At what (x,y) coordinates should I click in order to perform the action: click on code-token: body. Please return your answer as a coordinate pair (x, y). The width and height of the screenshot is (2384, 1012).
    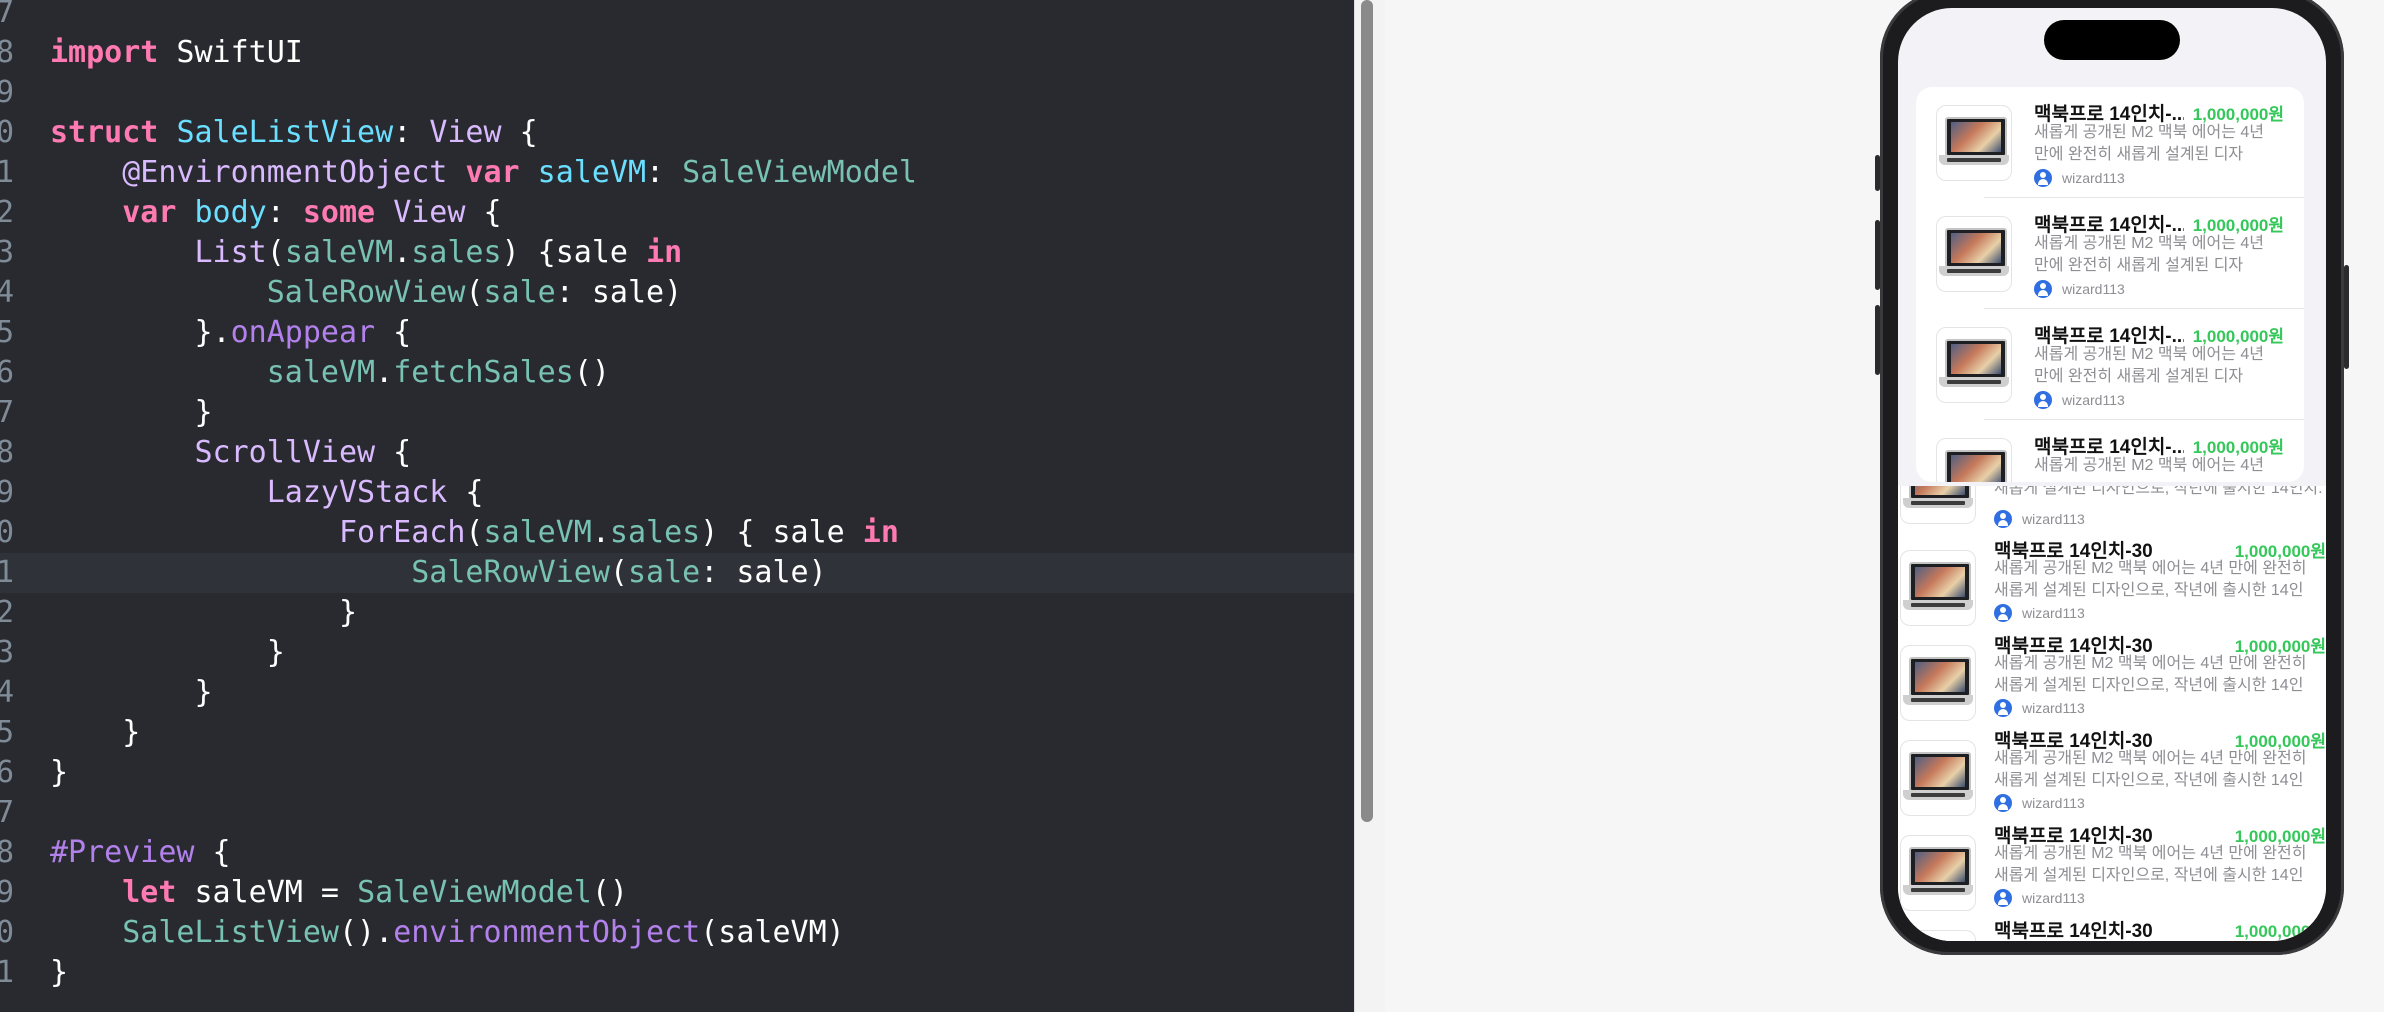
    Looking at the image, I should click on (230, 212).